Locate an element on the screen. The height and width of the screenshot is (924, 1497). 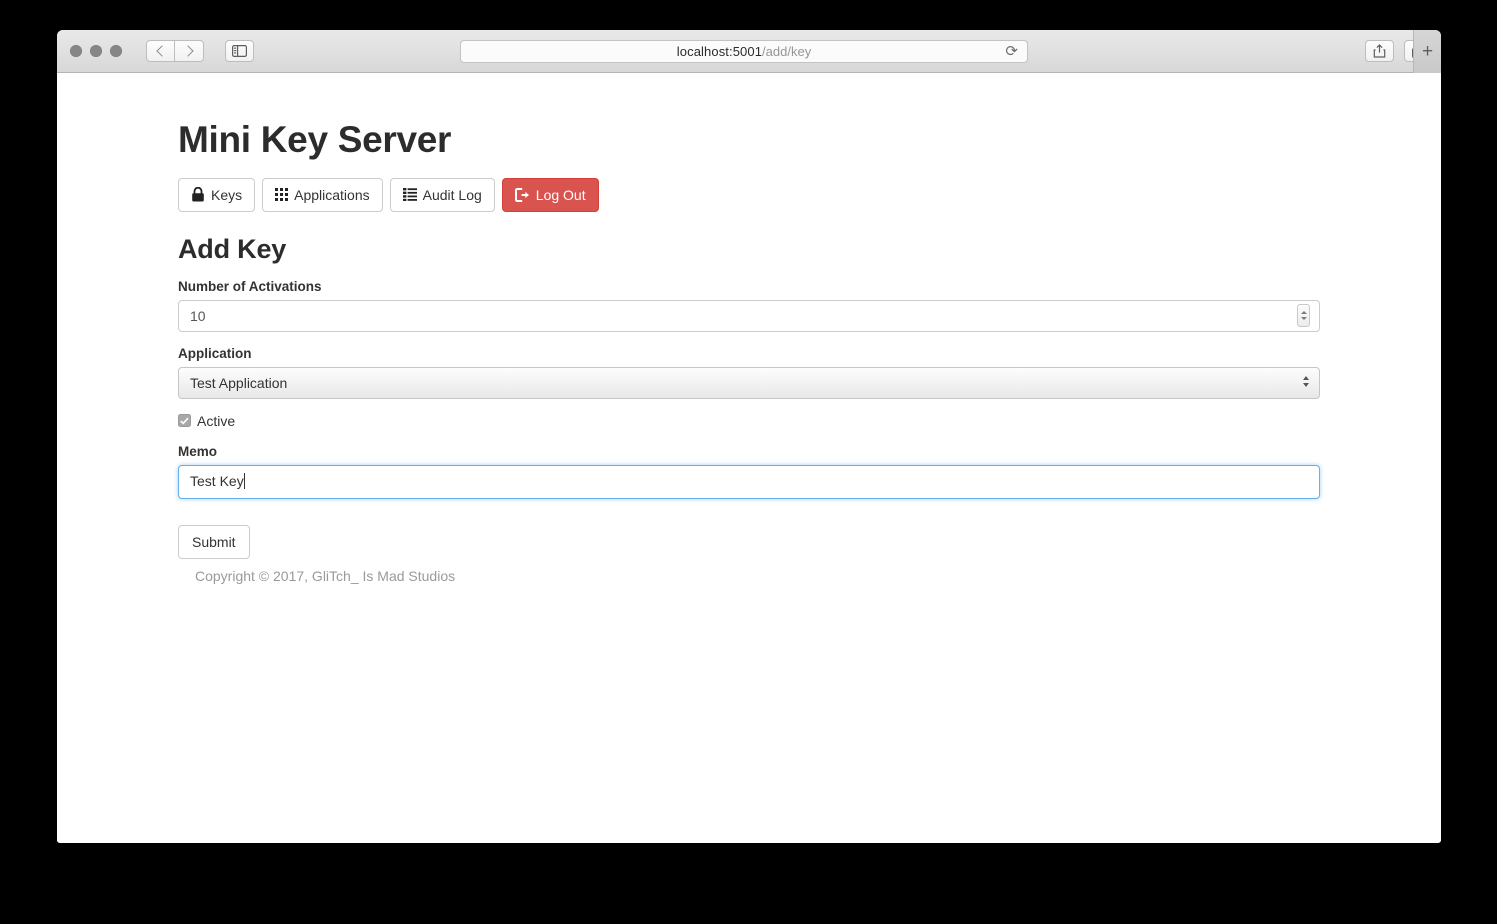
nav-button-keys: Keys is located at coordinates (217, 194).